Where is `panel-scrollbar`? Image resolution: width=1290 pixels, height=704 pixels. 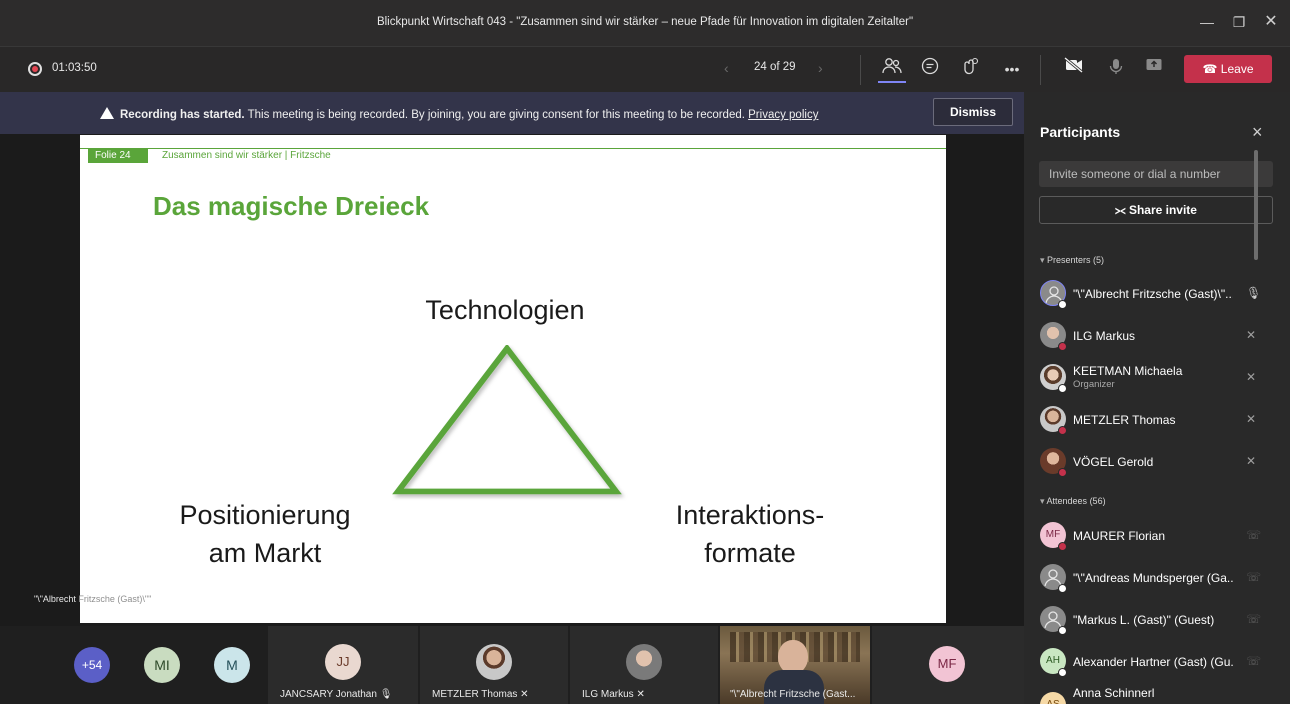
panel-scrollbar is located at coordinates (1256, 205).